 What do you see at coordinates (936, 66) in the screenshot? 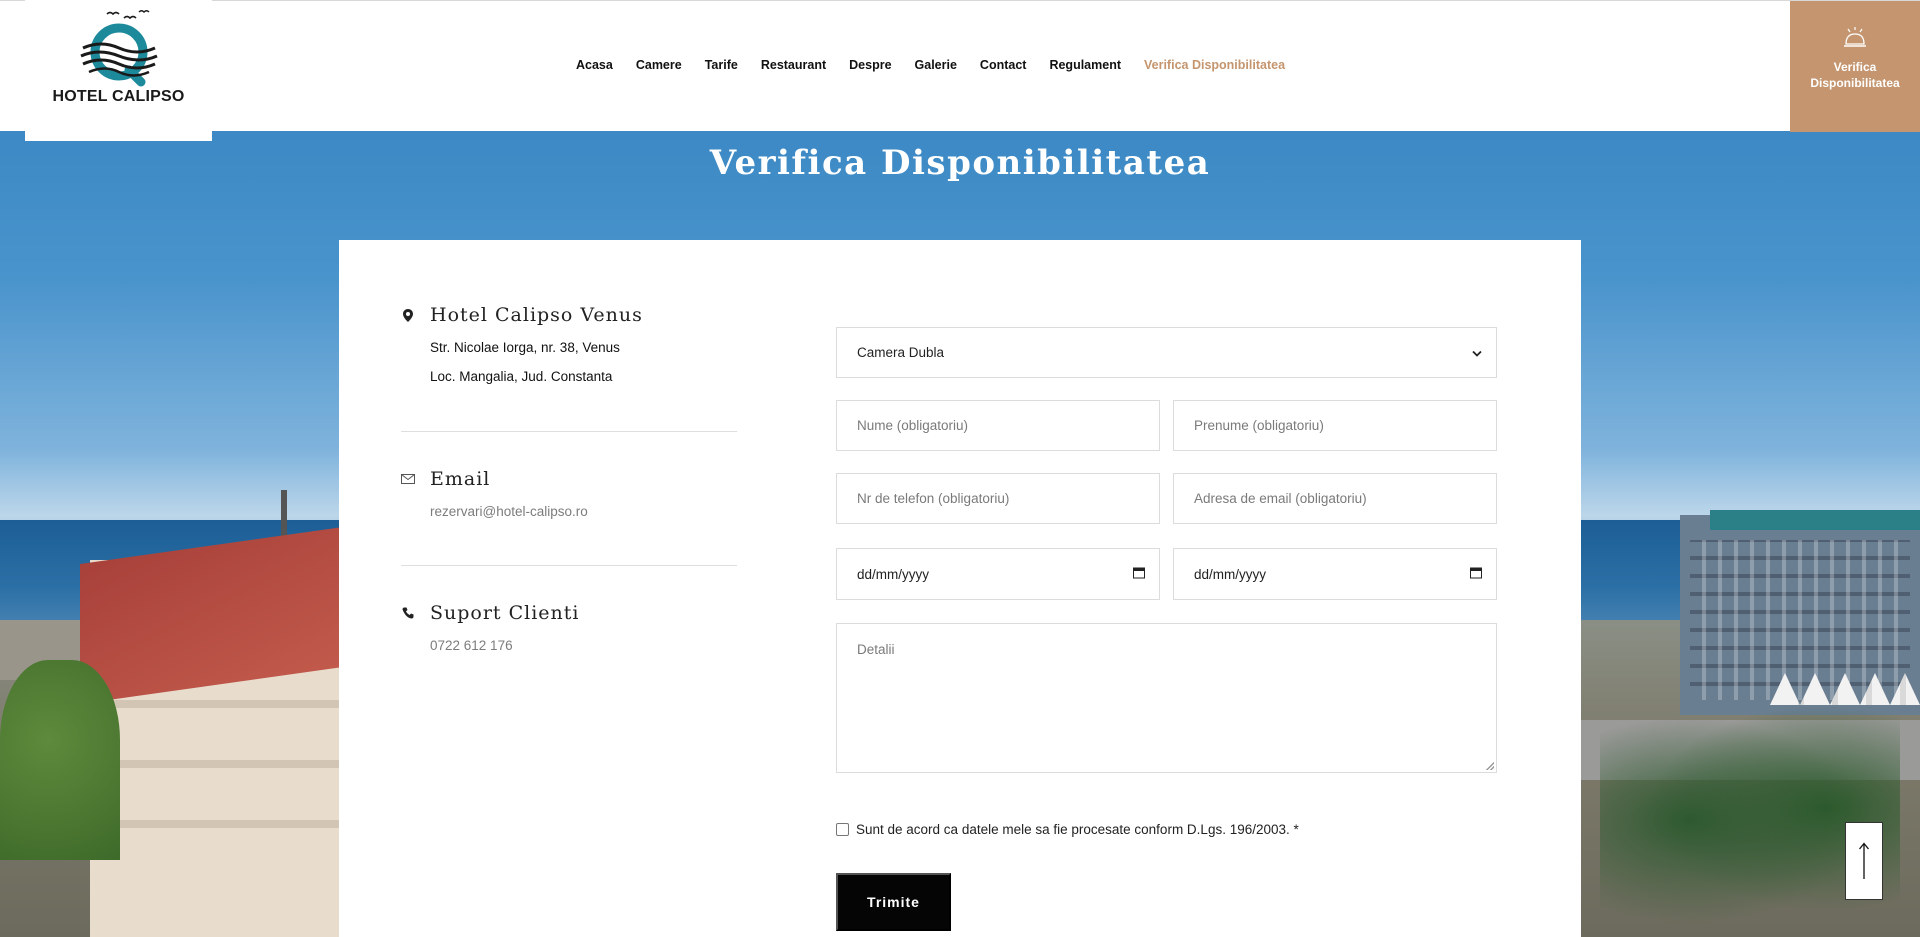
I see `nav-item-galerie: Galerie` at bounding box center [936, 66].